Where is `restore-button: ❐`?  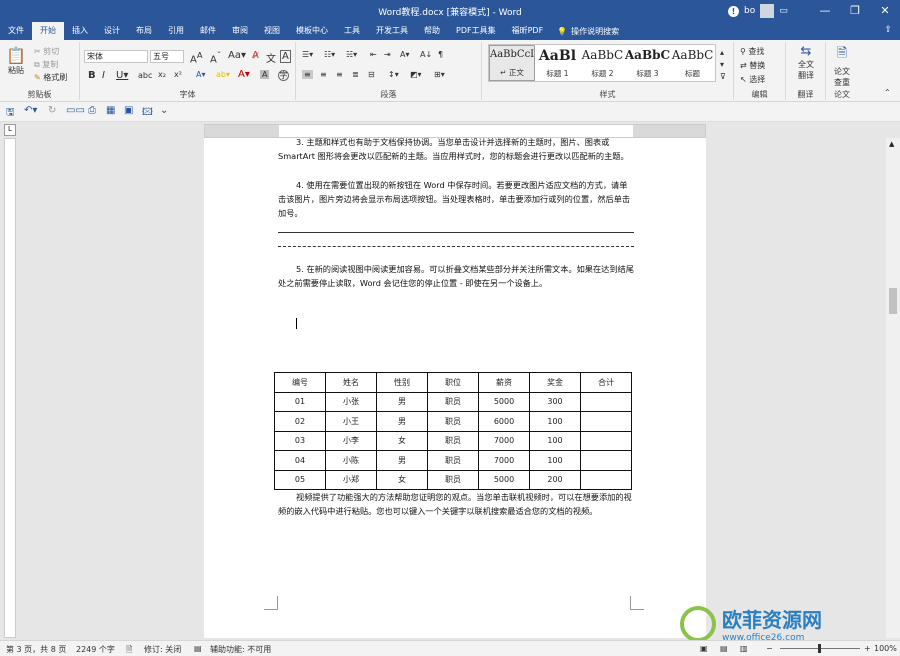 restore-button: ❐ is located at coordinates (855, 11).